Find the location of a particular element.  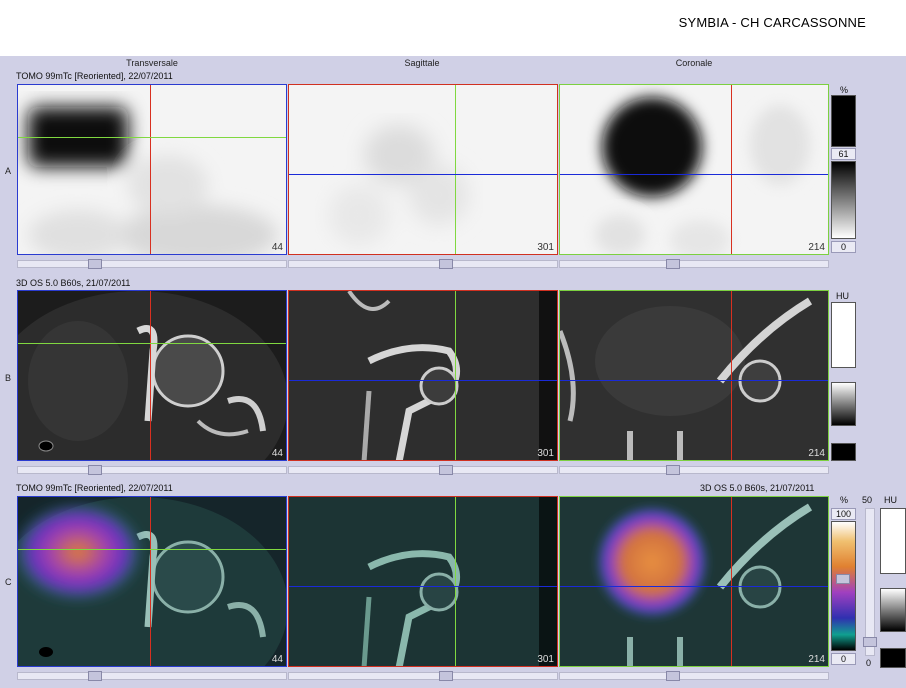

ct-colorbar-bottom is located at coordinates (843, 452).